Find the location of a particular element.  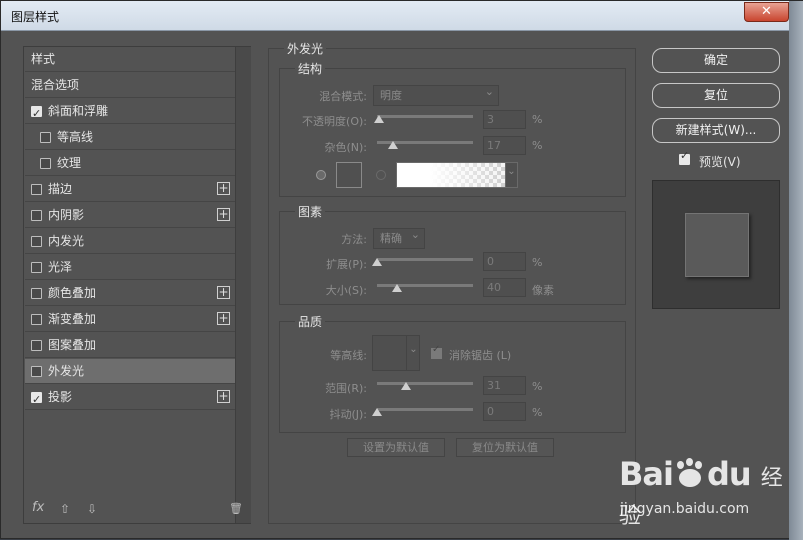

jitter-slider-thumb is located at coordinates (377, 412).